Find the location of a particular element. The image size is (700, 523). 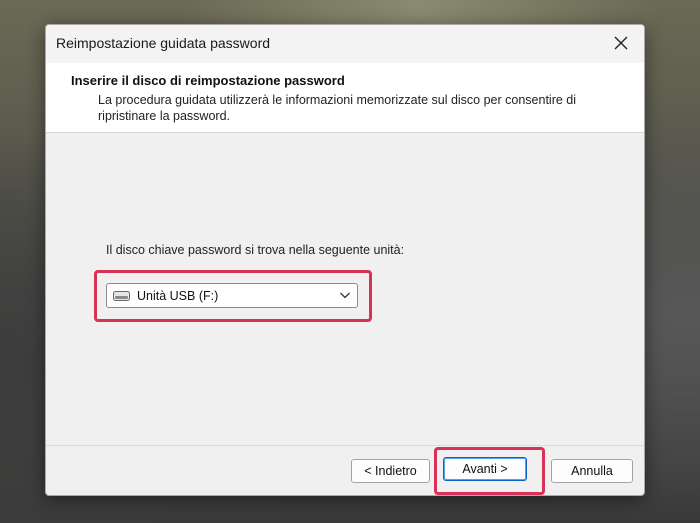

title-bar: Reimpostazione guidata password is located at coordinates (345, 44).